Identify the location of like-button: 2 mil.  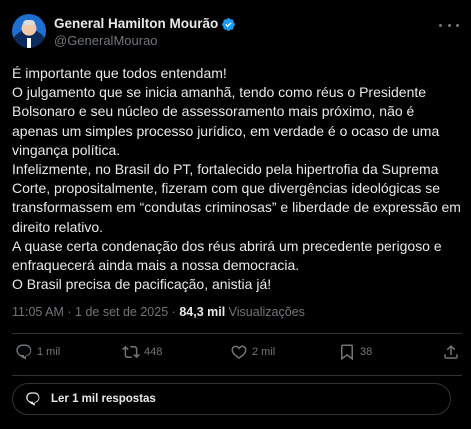
(252, 352).